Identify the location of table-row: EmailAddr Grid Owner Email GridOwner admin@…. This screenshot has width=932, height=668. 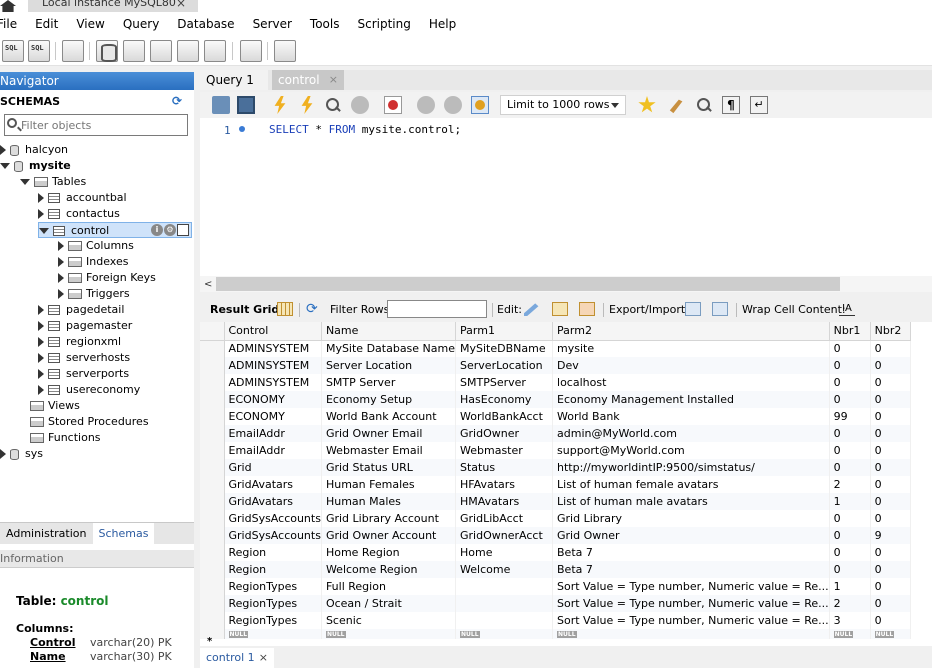
(555, 433).